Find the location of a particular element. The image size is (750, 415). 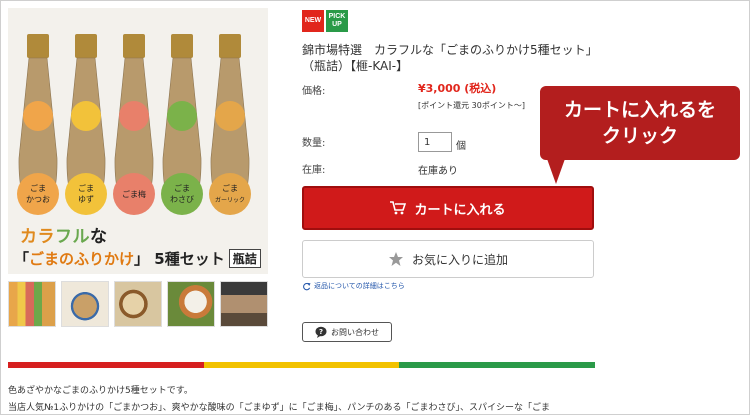

bottle-label: わさび is located at coordinates (182, 199).